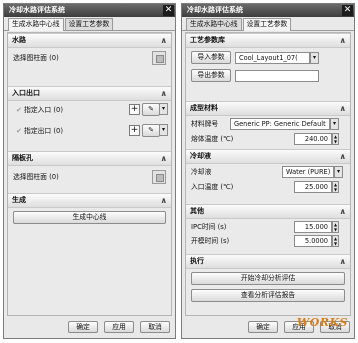  I want to click on left-tab-bar: 生成水路中心线 设置工艺参数, so click(89, 24).